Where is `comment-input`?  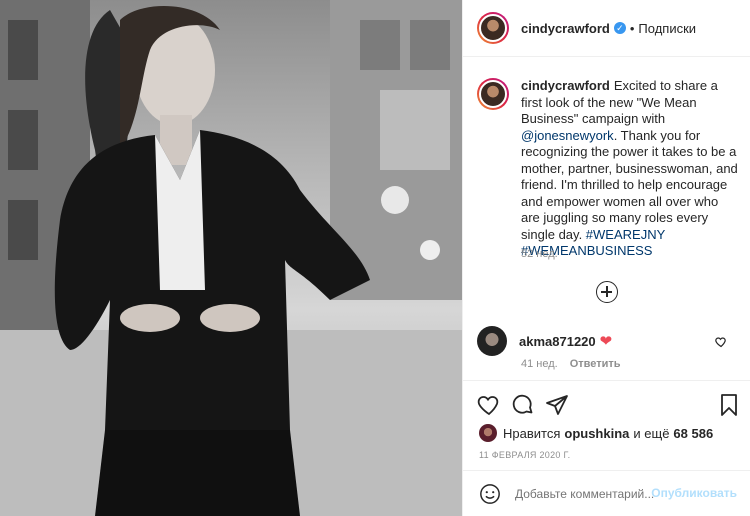 comment-input is located at coordinates (585, 493).